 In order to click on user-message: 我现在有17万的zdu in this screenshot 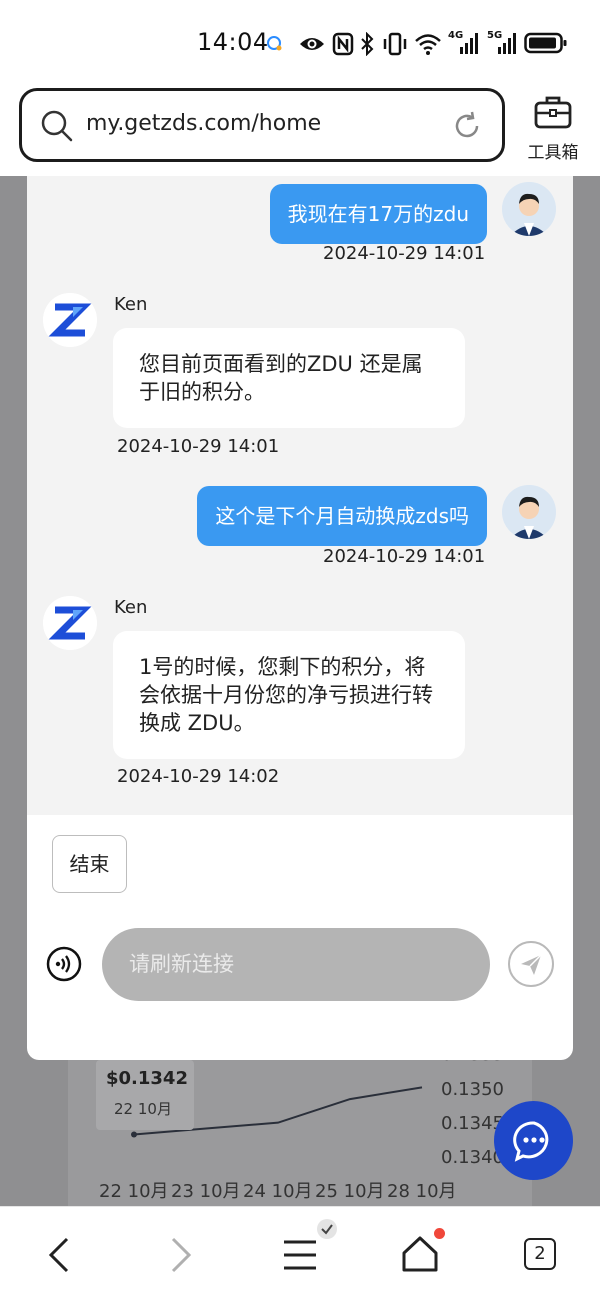, I will do `click(378, 214)`.